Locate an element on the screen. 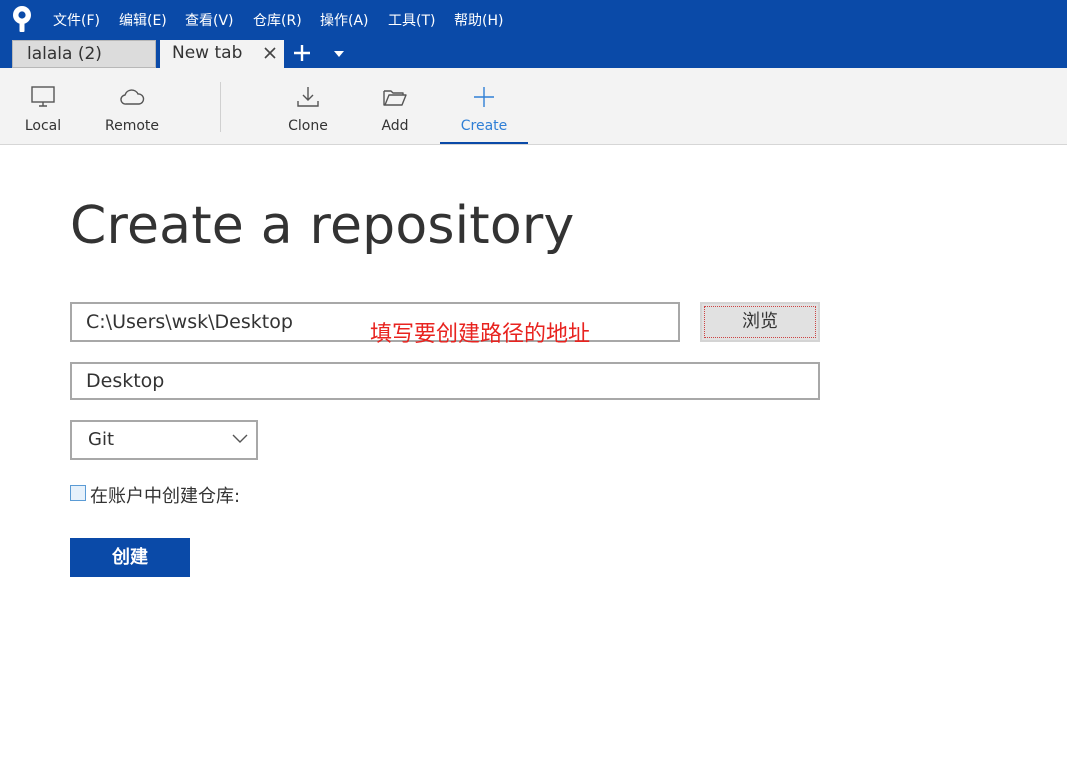 The width and height of the screenshot is (1067, 762). tab-strip: lalala (2) New tab is located at coordinates (533, 54).